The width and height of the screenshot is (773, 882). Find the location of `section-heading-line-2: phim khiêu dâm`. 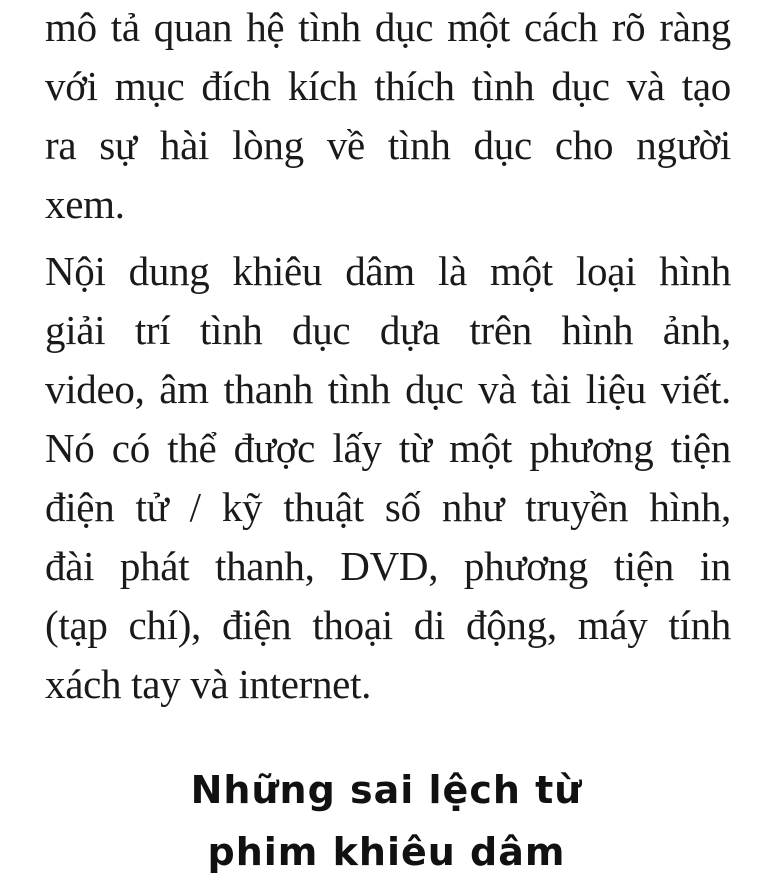

section-heading-line-2: phim khiêu dâm is located at coordinates (386, 852).